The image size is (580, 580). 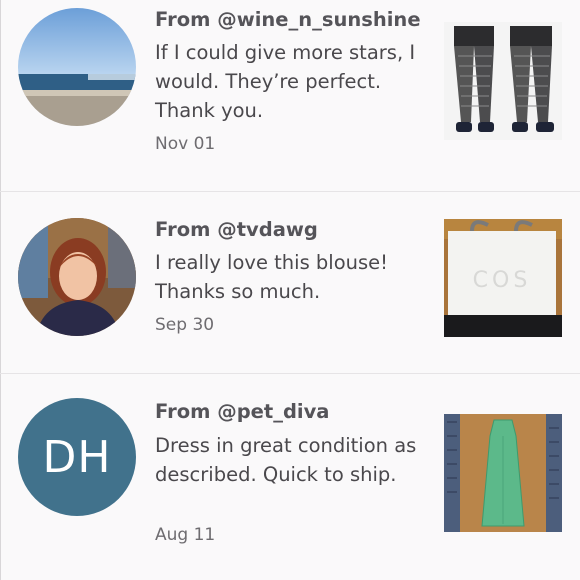 I want to click on reviewer-avatar: DH, so click(x=77, y=457).